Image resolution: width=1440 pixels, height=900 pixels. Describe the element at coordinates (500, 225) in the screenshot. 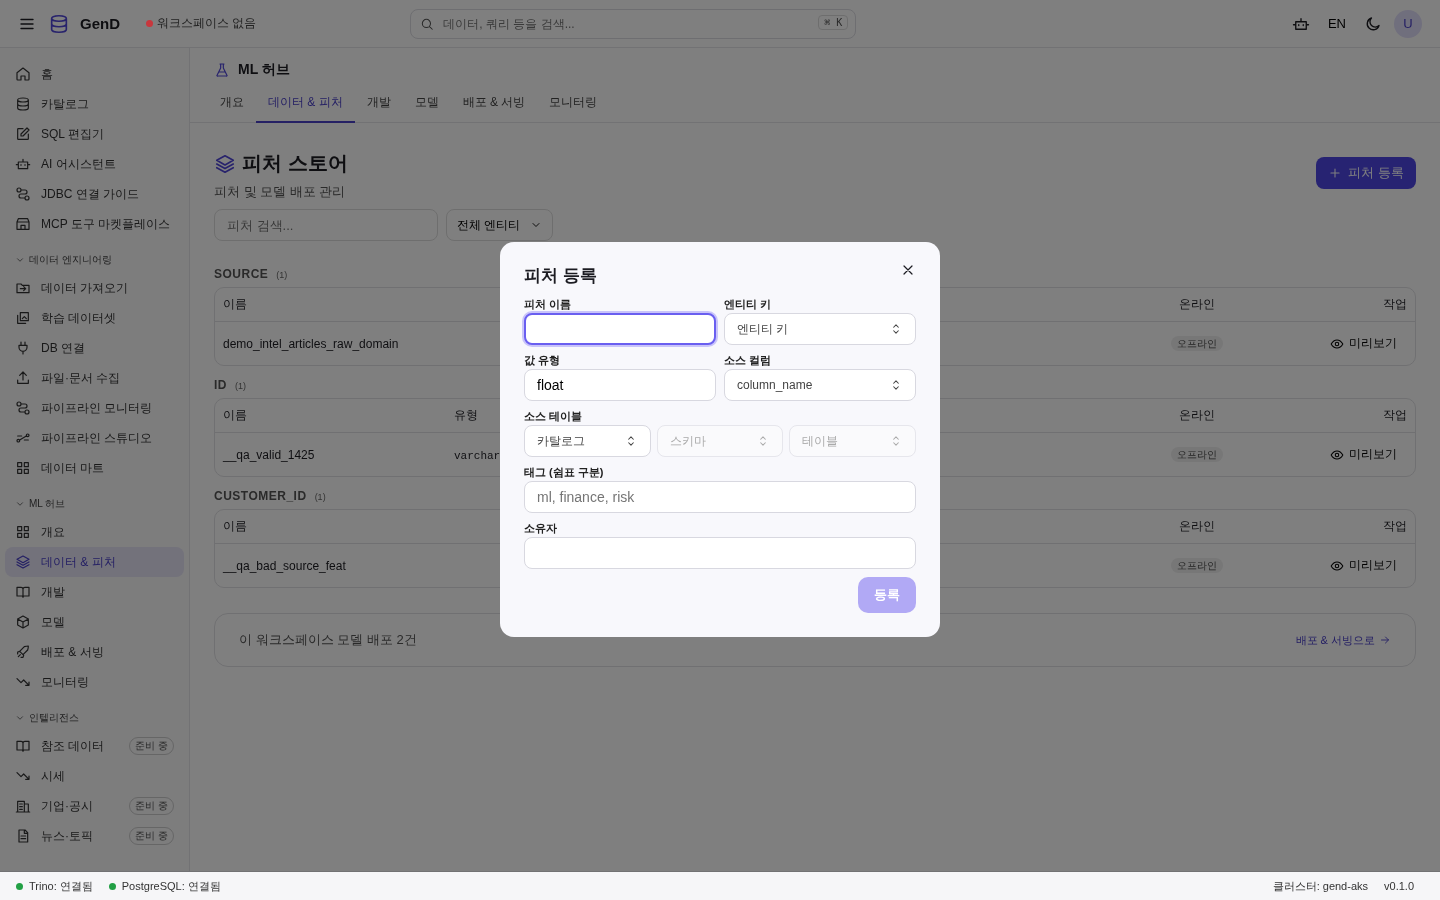

I see `filter-dropdown: 전체 엔티티` at that location.